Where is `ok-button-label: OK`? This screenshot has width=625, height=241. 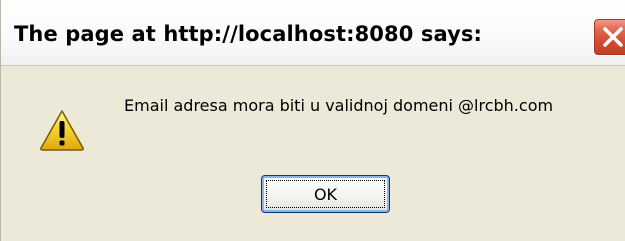 ok-button-label: OK is located at coordinates (325, 194).